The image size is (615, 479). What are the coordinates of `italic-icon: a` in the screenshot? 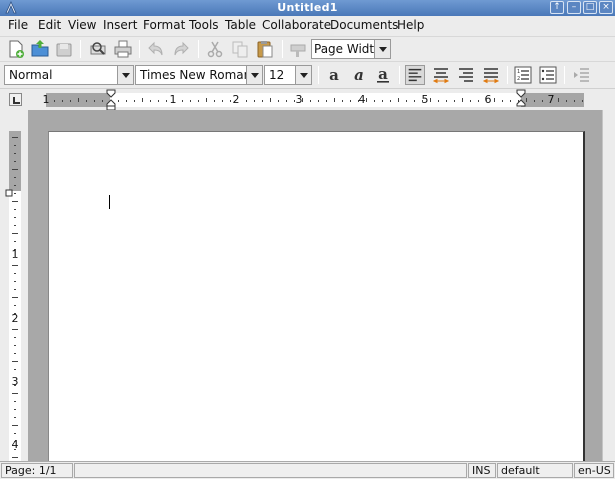 It's located at (359, 75).